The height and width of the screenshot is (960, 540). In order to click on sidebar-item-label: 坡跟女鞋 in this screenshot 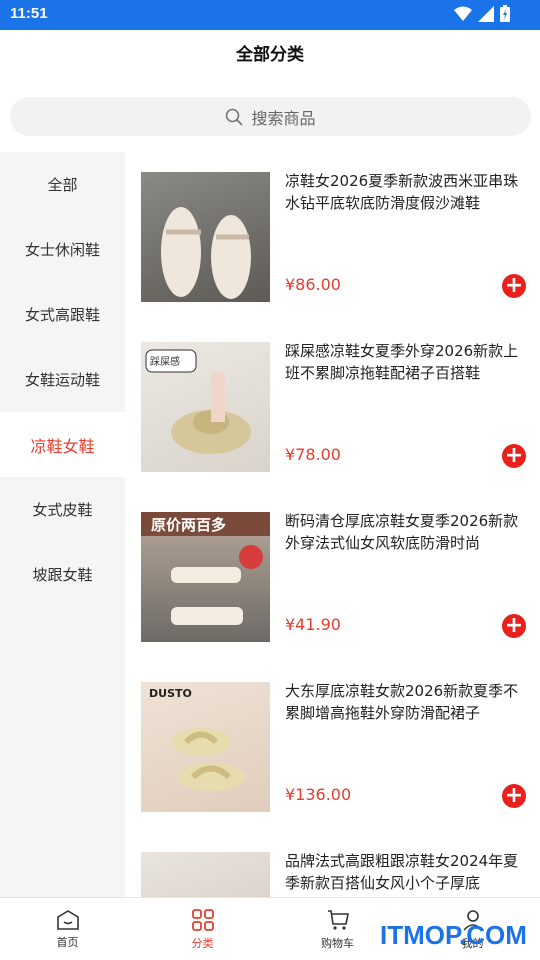, I will do `click(62, 575)`.